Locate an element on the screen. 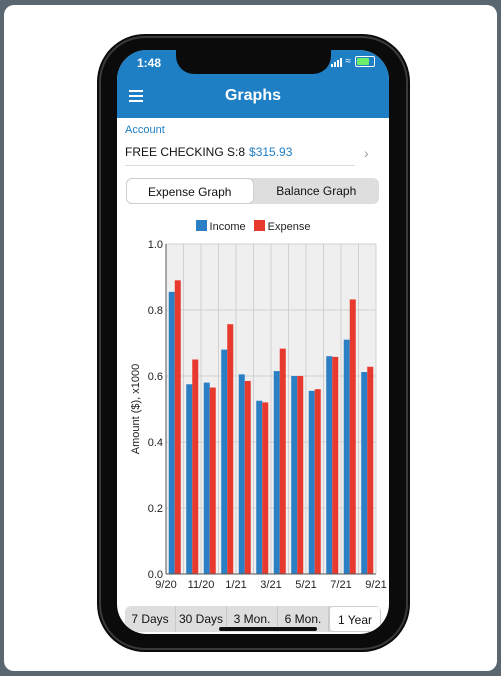  x-tick-label: 7/21 is located at coordinates (340, 585).